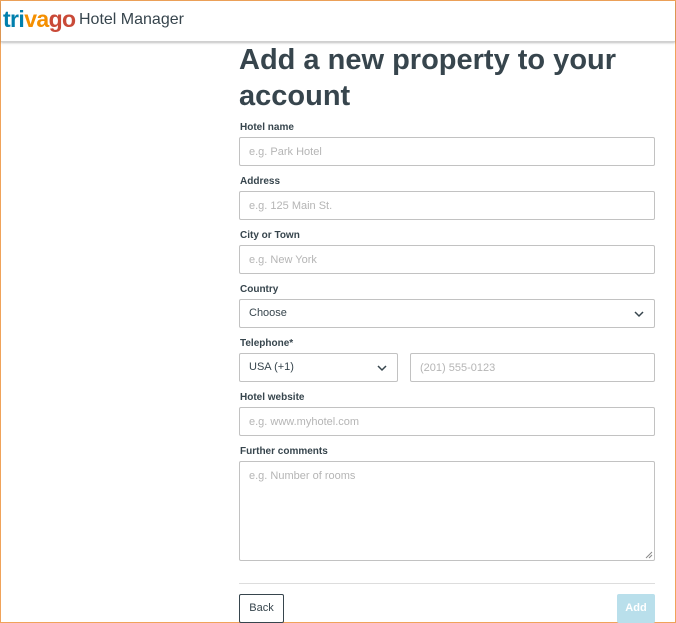 The image size is (676, 623). I want to click on comments-textarea: e.g. Number of rooms, so click(447, 511).